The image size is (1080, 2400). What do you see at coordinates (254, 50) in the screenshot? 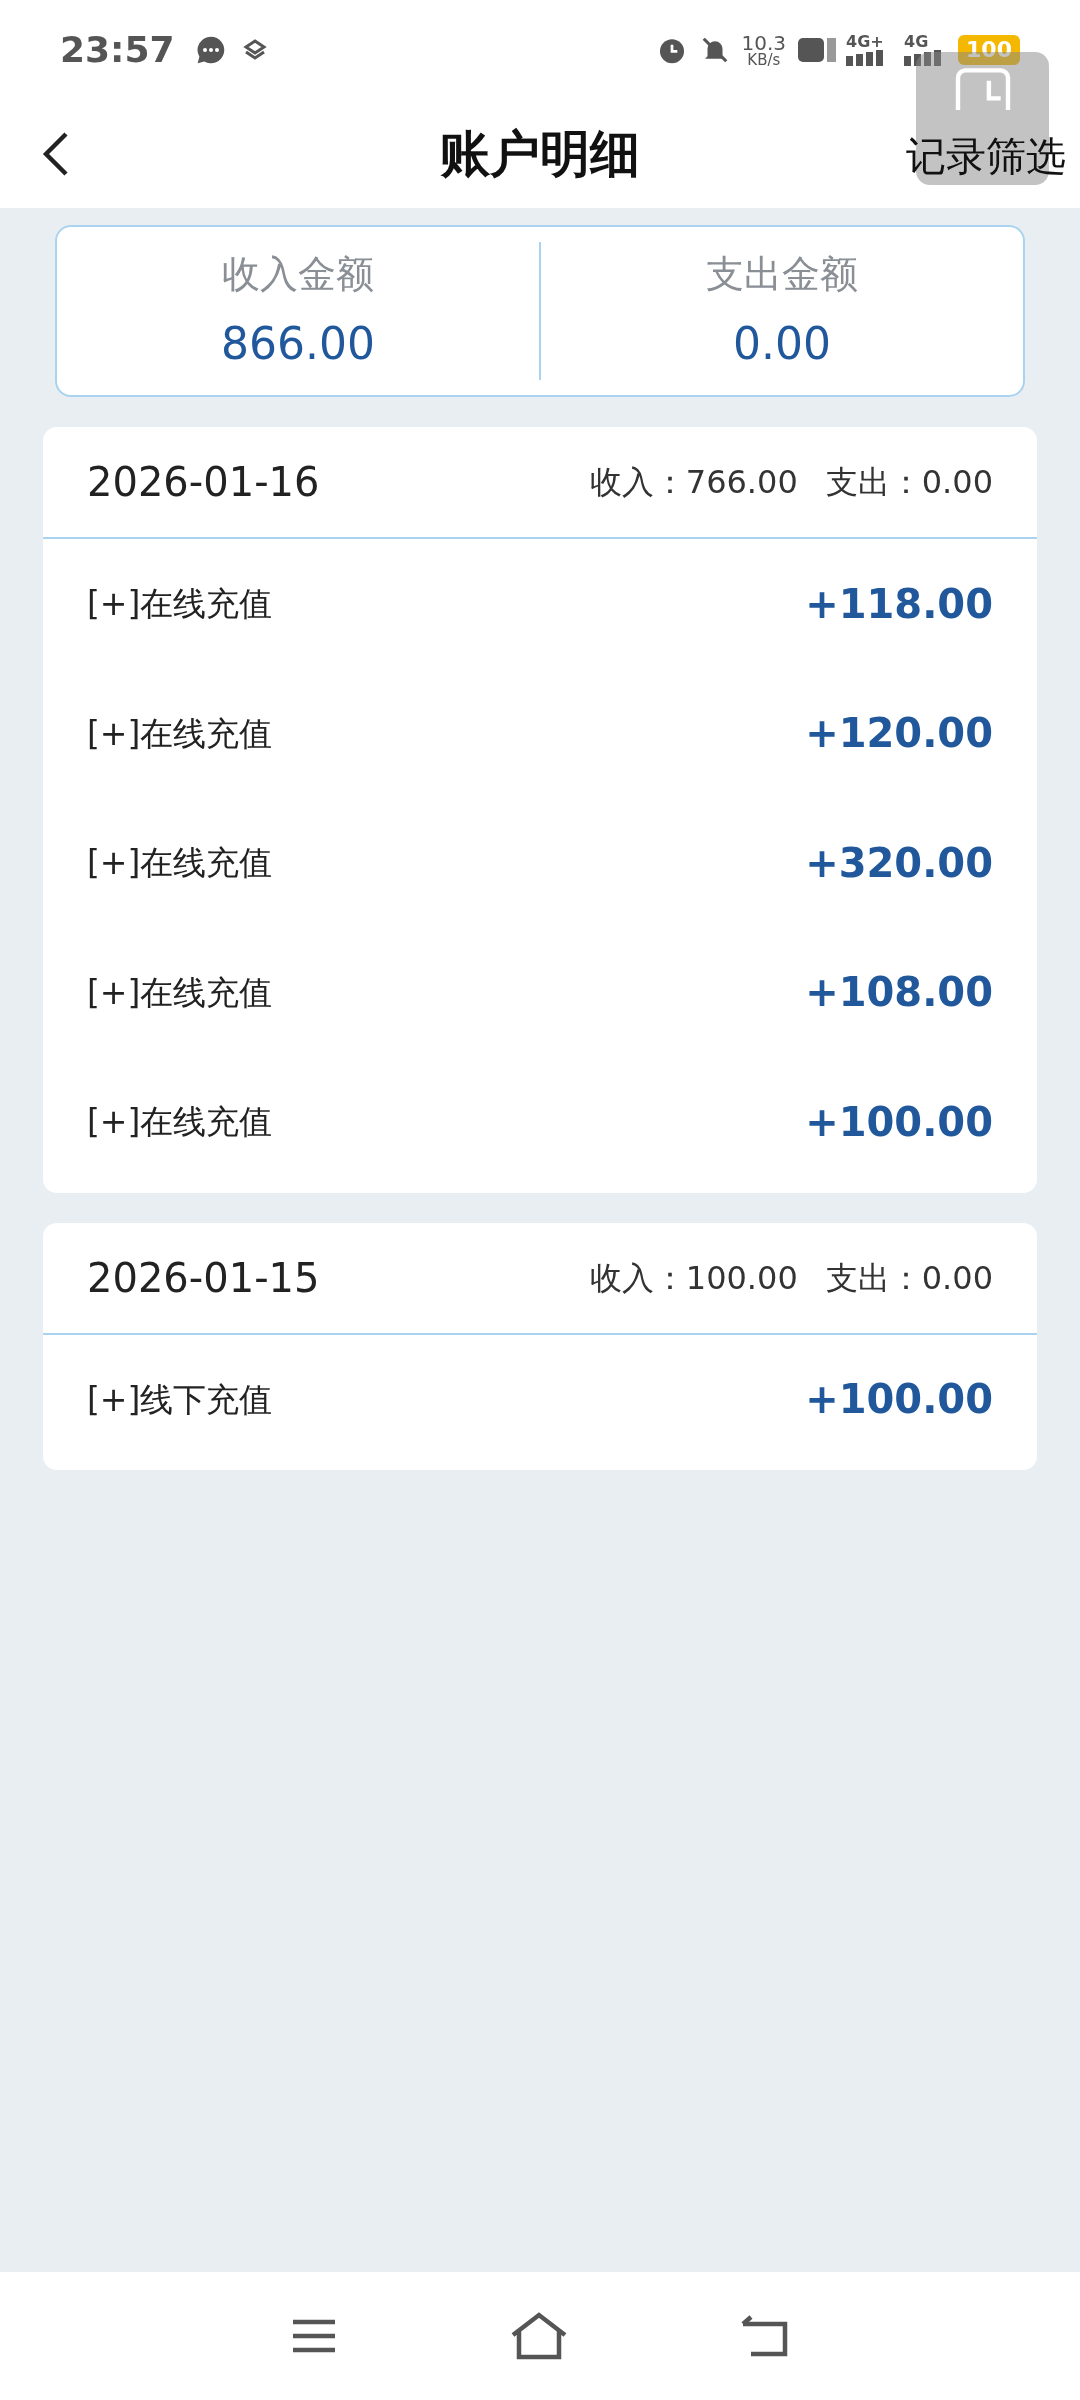
I see `layers-icon` at bounding box center [254, 50].